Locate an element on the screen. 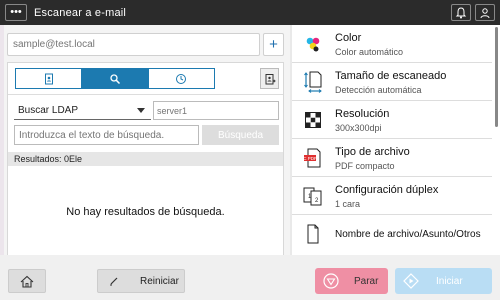  address-book-icon is located at coordinates (48, 78).